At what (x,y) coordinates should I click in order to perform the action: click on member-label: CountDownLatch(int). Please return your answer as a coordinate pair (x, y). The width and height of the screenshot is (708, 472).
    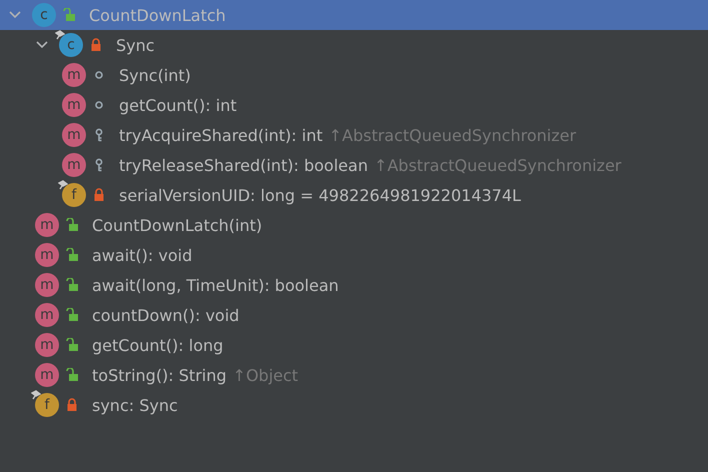
    Looking at the image, I should click on (177, 225).